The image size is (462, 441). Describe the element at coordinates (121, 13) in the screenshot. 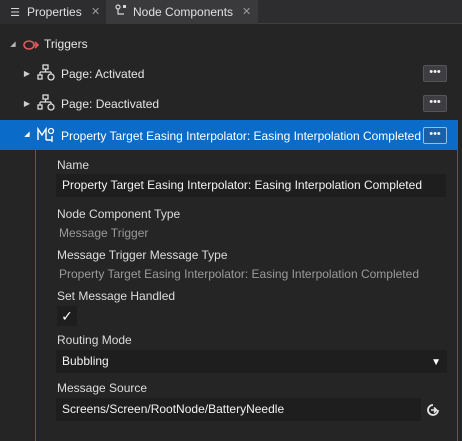

I see `node-components-icon` at that location.